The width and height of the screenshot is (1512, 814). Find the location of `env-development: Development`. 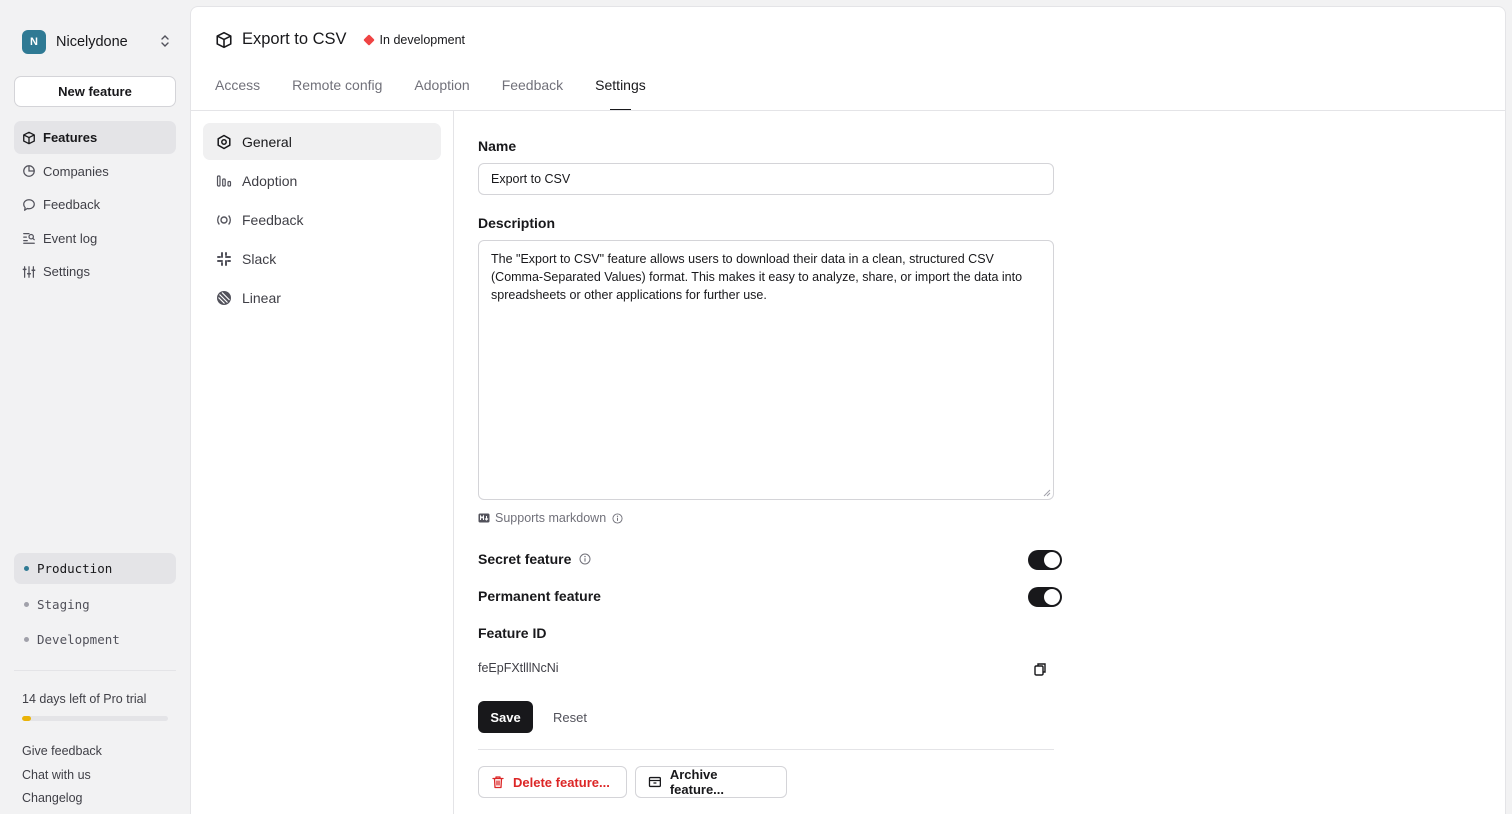

env-development: Development is located at coordinates (95, 639).